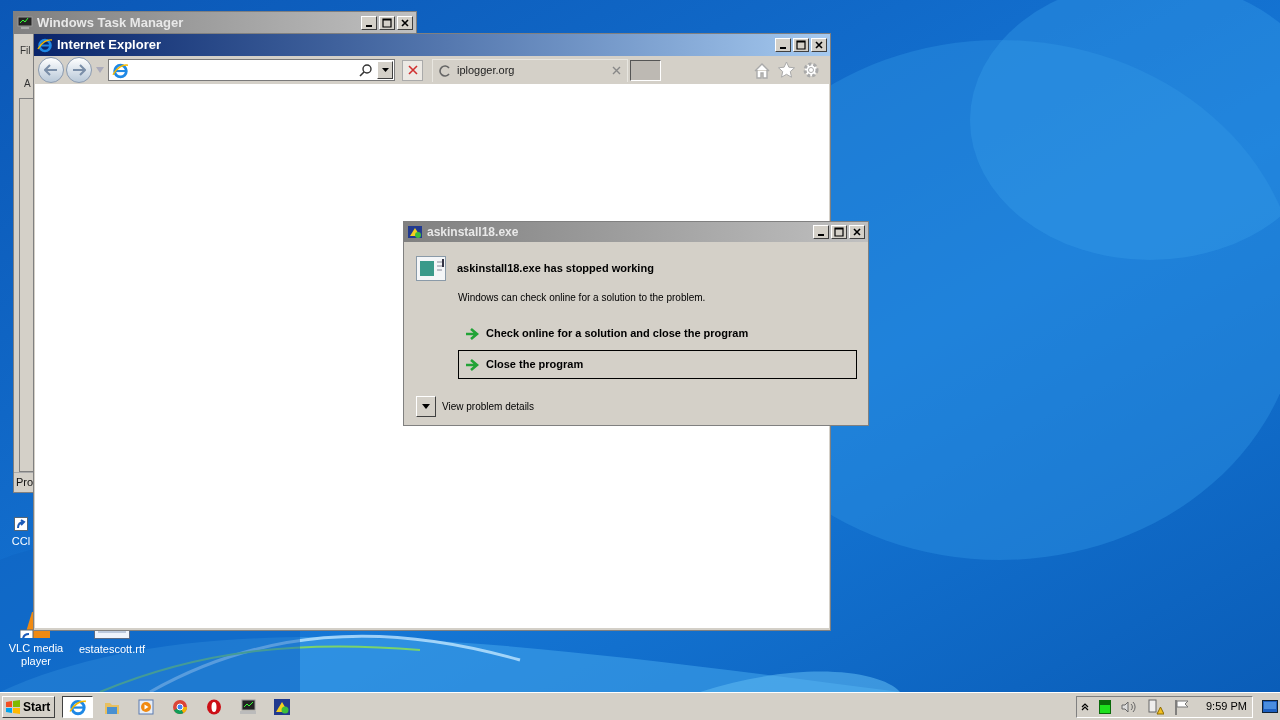 The image size is (1280, 720). I want to click on window-icon, so click(431, 268).